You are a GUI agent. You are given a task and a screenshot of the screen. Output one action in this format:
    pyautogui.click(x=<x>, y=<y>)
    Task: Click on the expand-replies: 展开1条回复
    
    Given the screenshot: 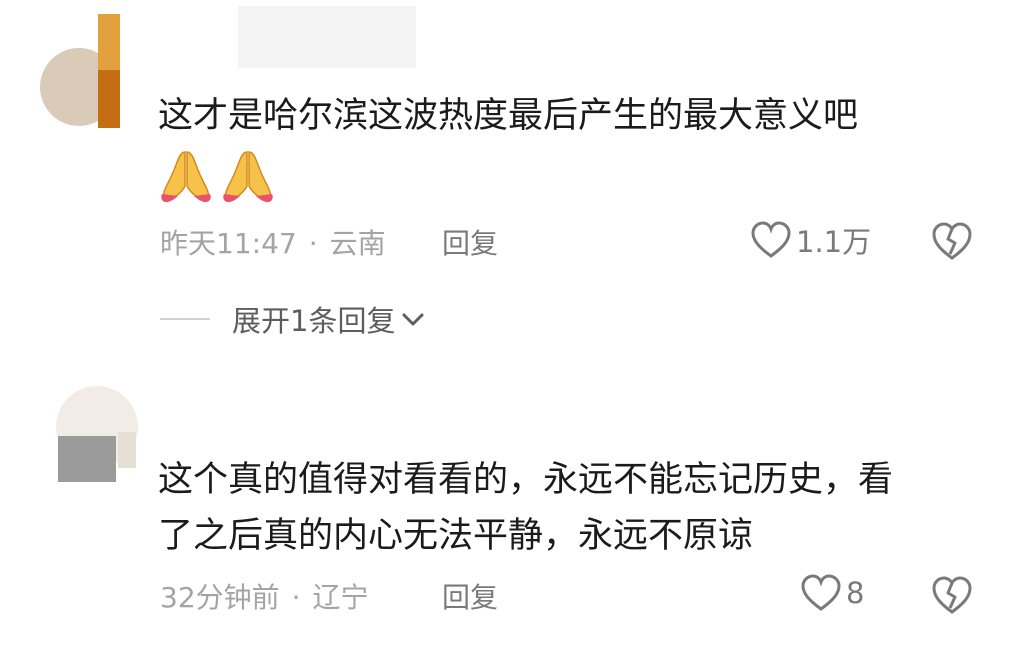 What is the action you would take?
    pyautogui.click(x=293, y=319)
    